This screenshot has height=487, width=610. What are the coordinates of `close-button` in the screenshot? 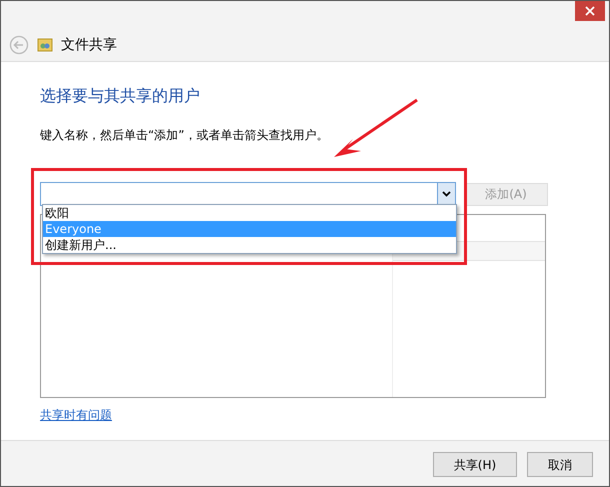 It's located at (590, 11).